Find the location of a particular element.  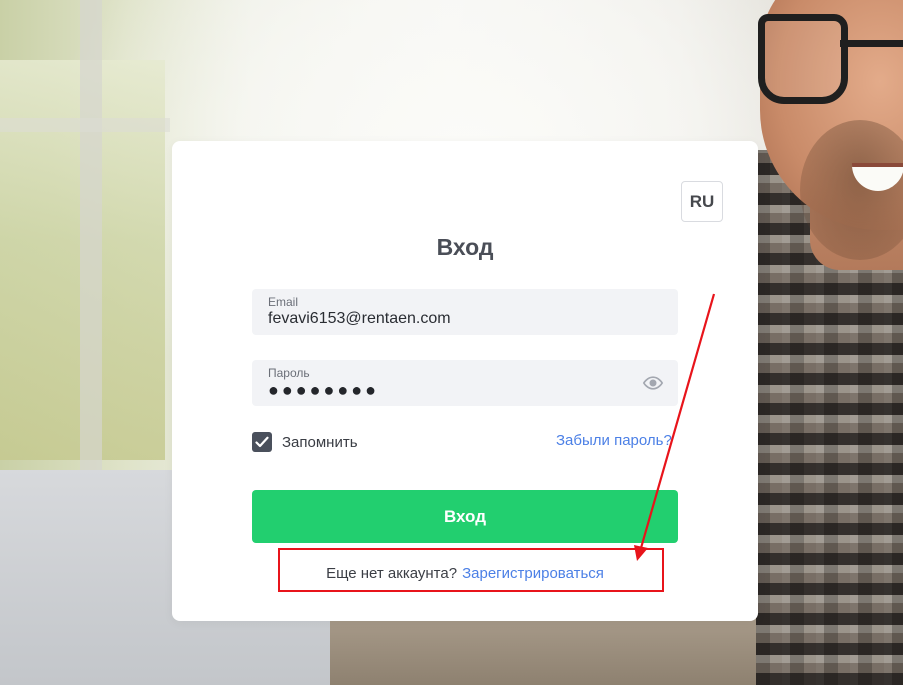

register-link: Зарегистрироваться is located at coordinates (533, 573).